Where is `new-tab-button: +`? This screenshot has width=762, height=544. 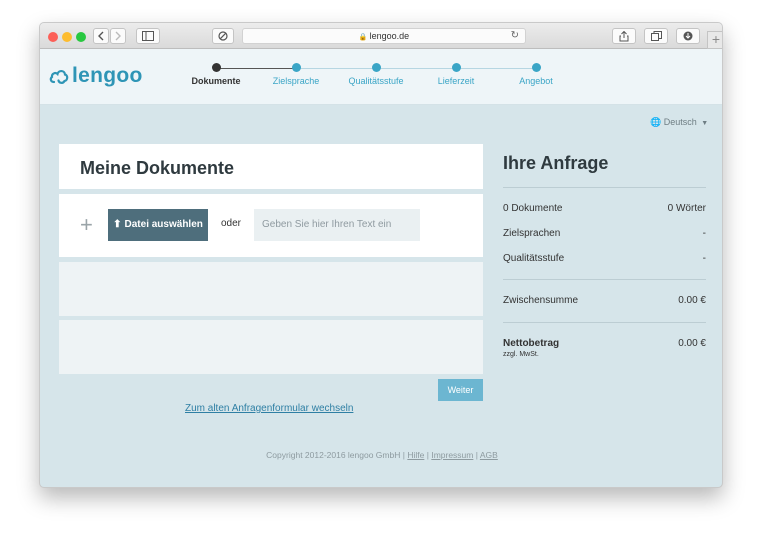
new-tab-button: + is located at coordinates (714, 40).